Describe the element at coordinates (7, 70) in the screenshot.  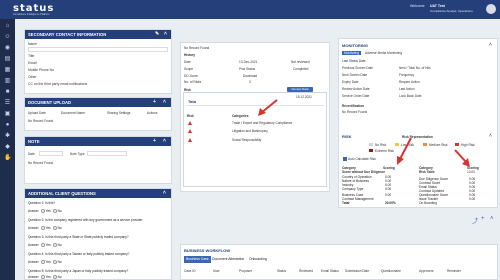
I see `grid-icon: ▦` at that location.